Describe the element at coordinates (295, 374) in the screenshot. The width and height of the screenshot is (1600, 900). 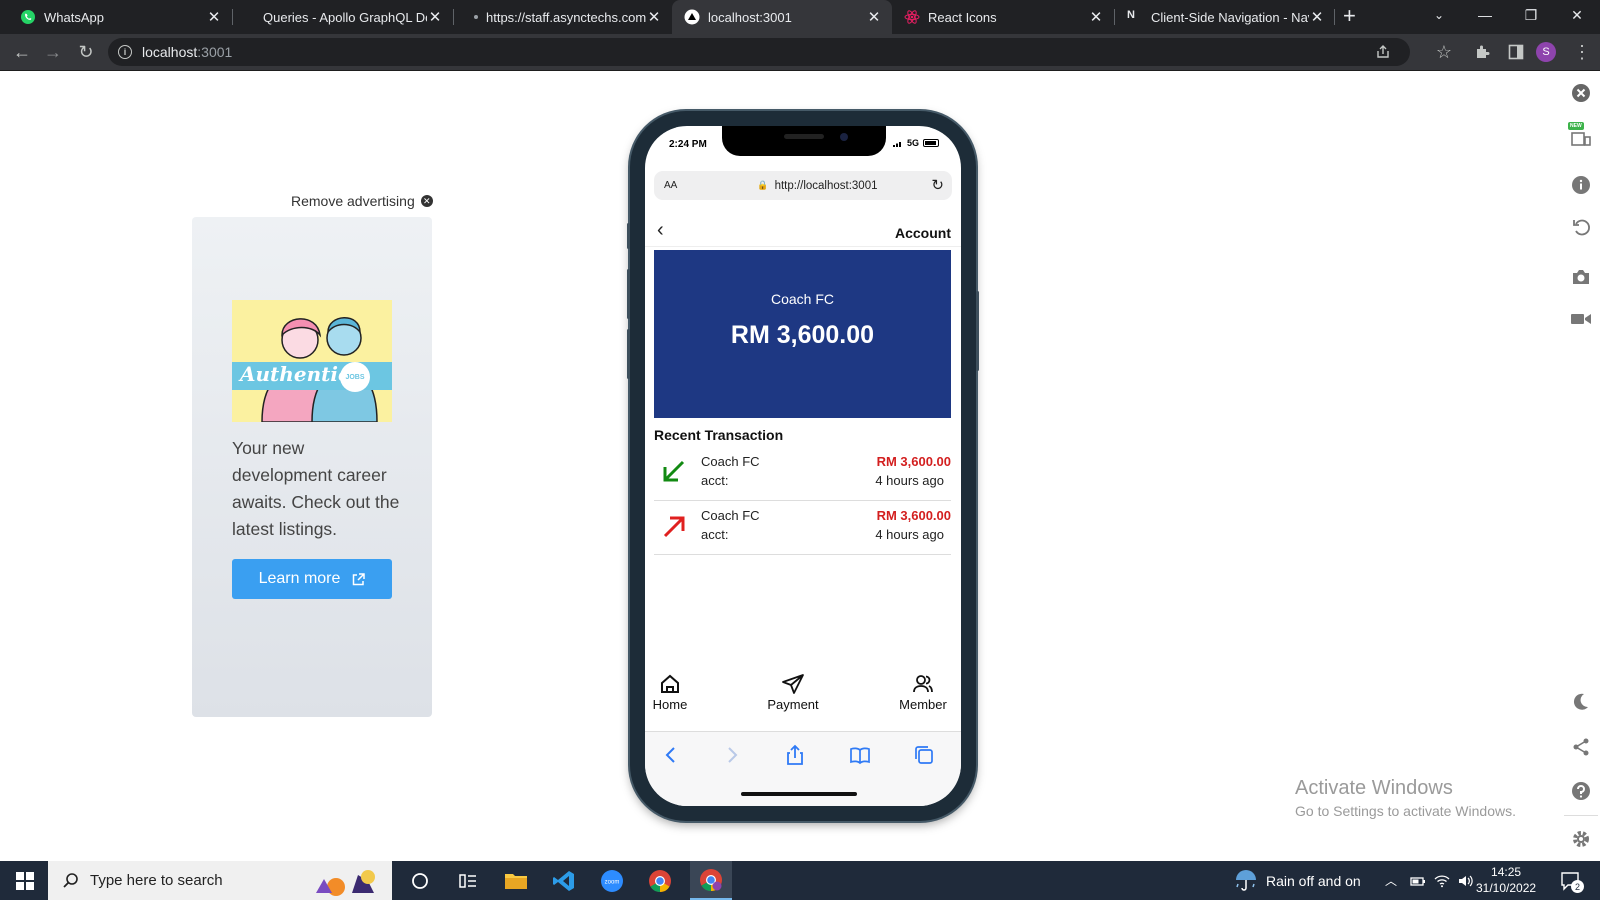
I see `ad-logo-text: Authentic` at that location.